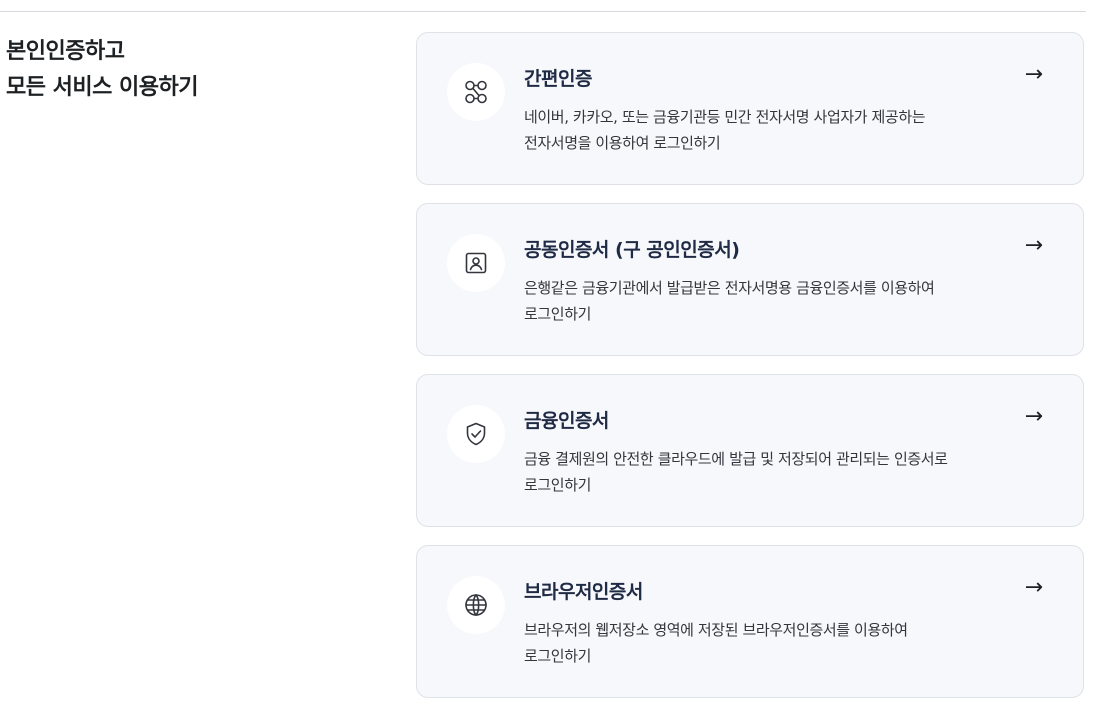  I want to click on card-description-line1: 금융 결제원의 안전한 클라우드에 발급 및 저장되어 관리되는 인증서로, so click(736, 459).